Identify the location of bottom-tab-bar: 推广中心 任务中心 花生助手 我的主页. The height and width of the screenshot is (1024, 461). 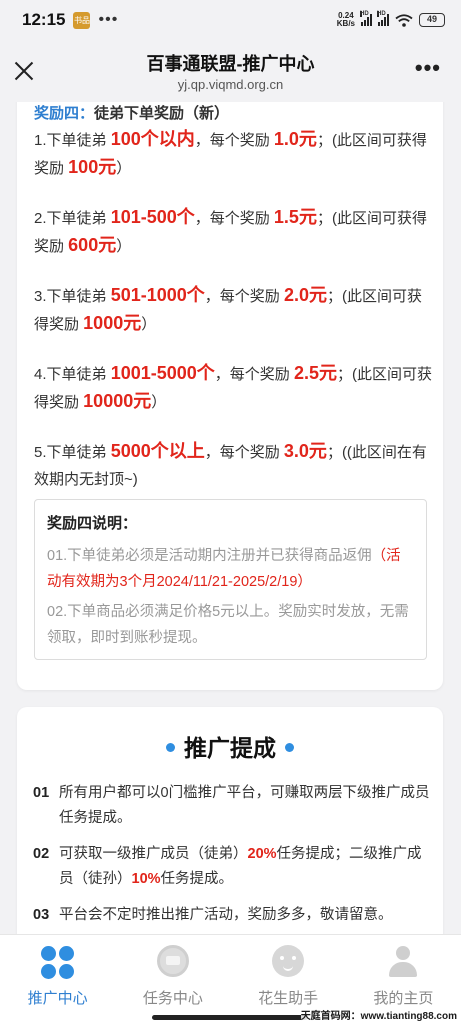
(230, 973).